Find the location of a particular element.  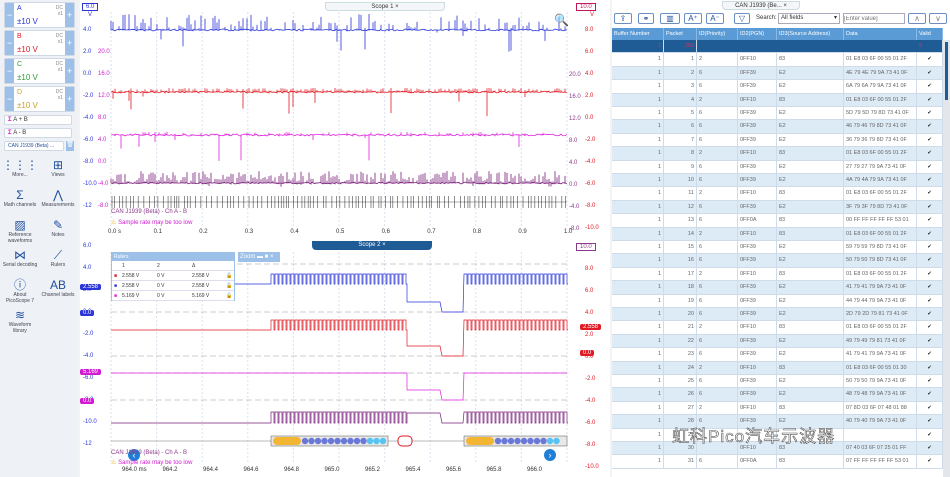

link-icon: ⚭ is located at coordinates (646, 18).